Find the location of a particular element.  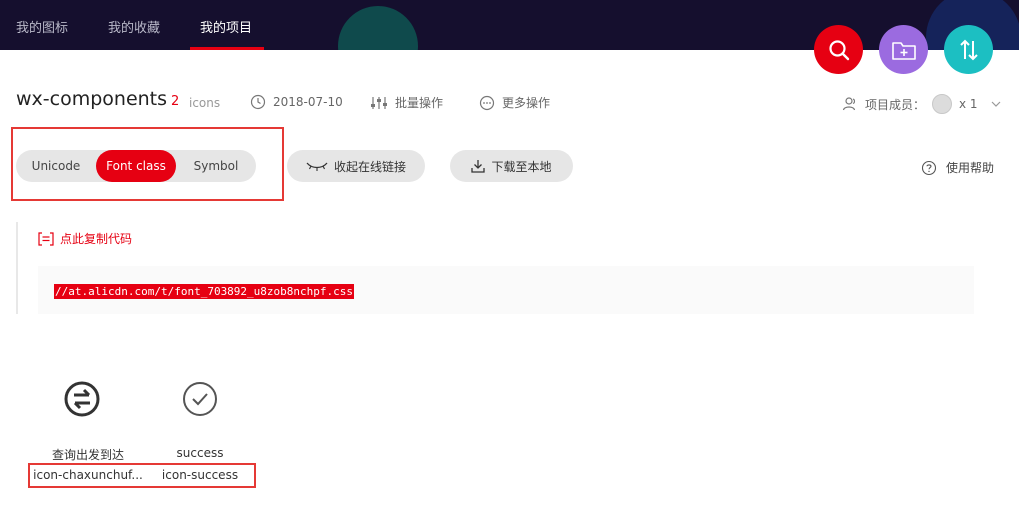

help-link: 使用帮助 is located at coordinates (957, 167).